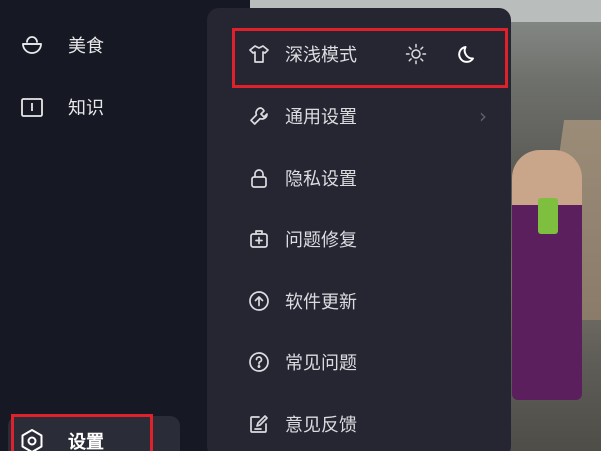  Describe the element at coordinates (86, 441) in the screenshot. I see `sidebar-item-label: 设置` at that location.